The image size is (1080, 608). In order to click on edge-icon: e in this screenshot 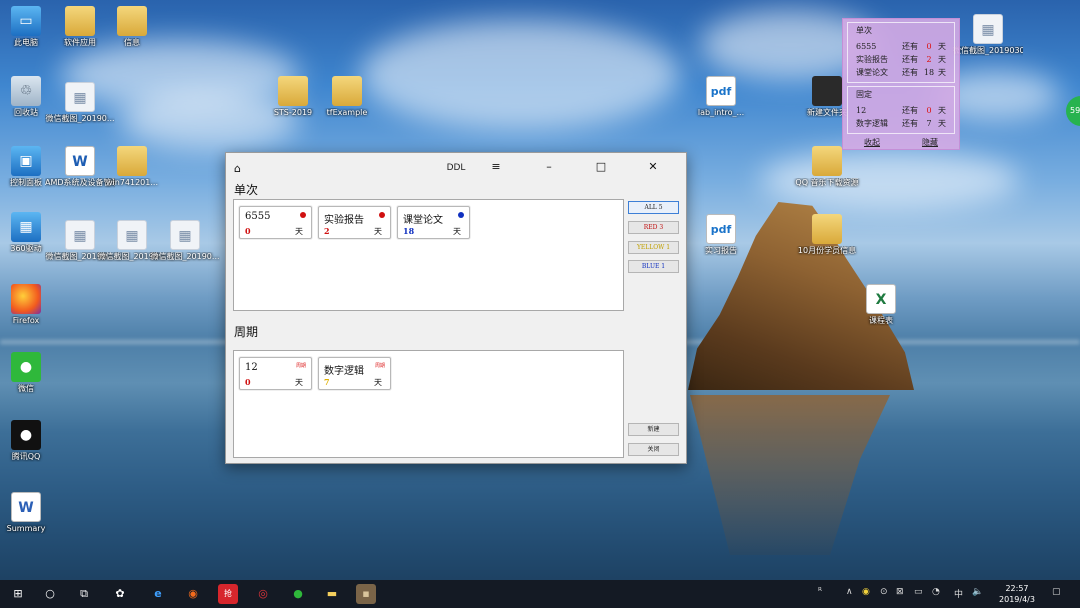, I will do `click(158, 594)`.